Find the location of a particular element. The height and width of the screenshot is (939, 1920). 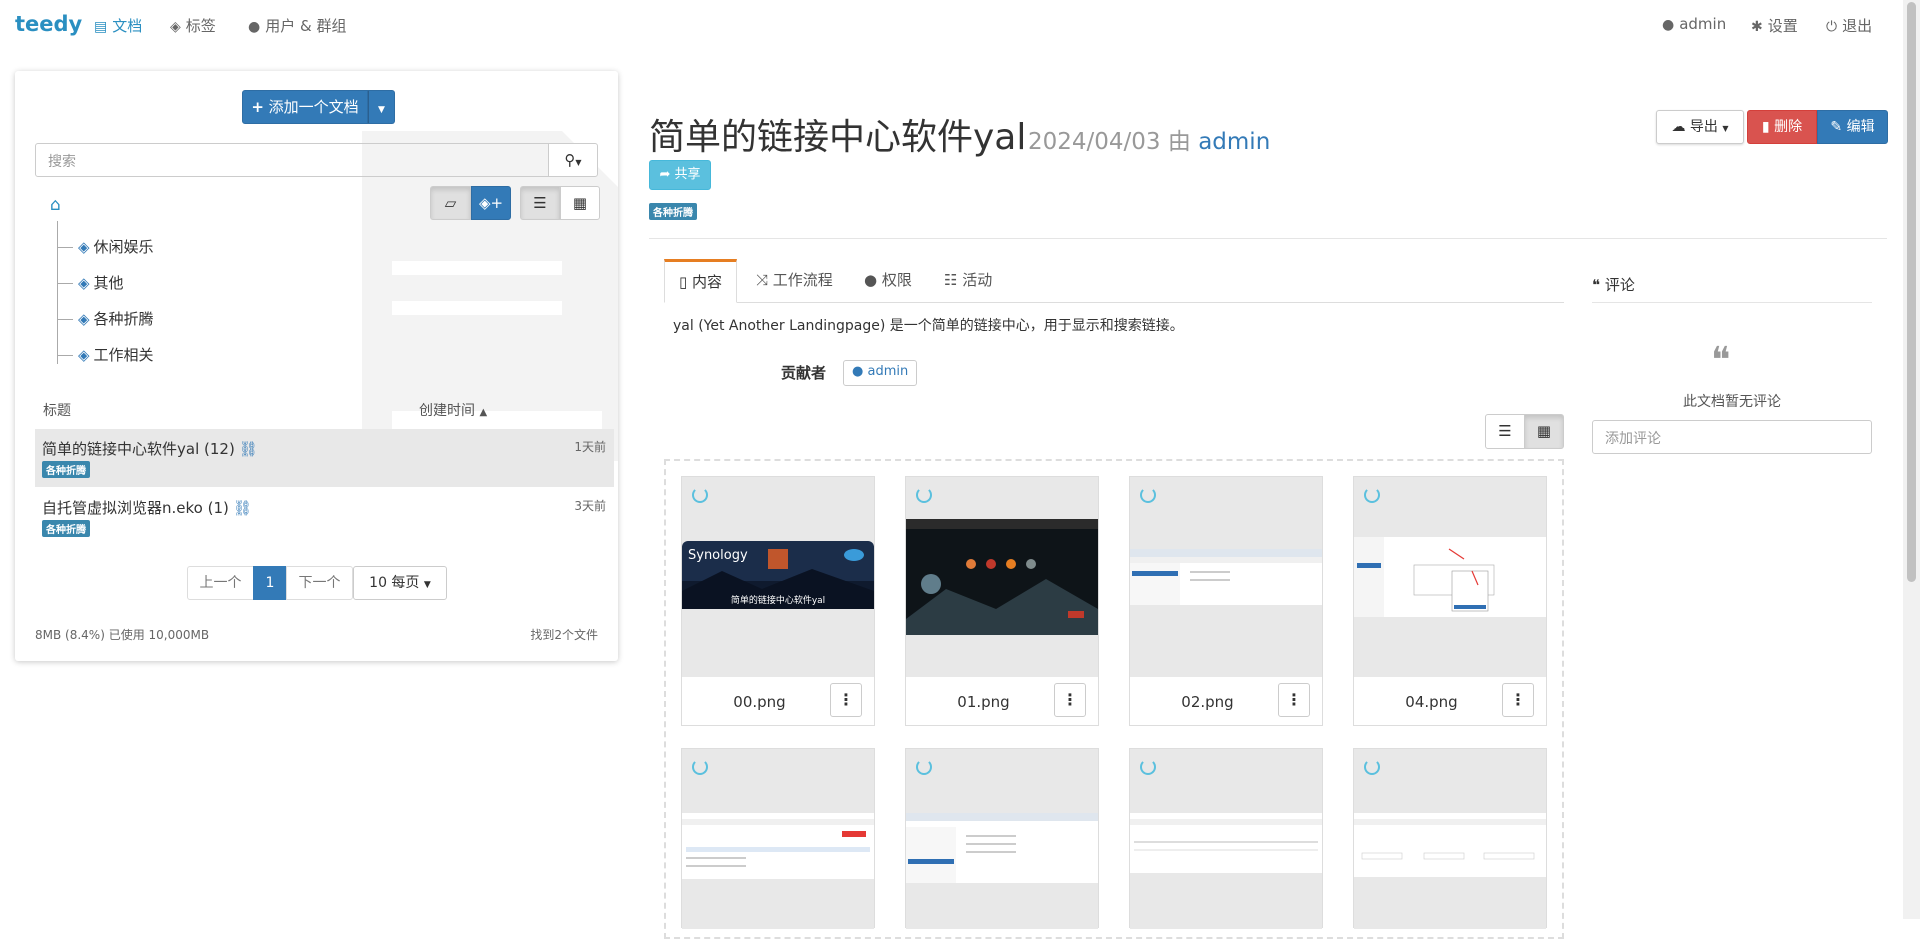

gear-icon: ✱ is located at coordinates (1757, 27).